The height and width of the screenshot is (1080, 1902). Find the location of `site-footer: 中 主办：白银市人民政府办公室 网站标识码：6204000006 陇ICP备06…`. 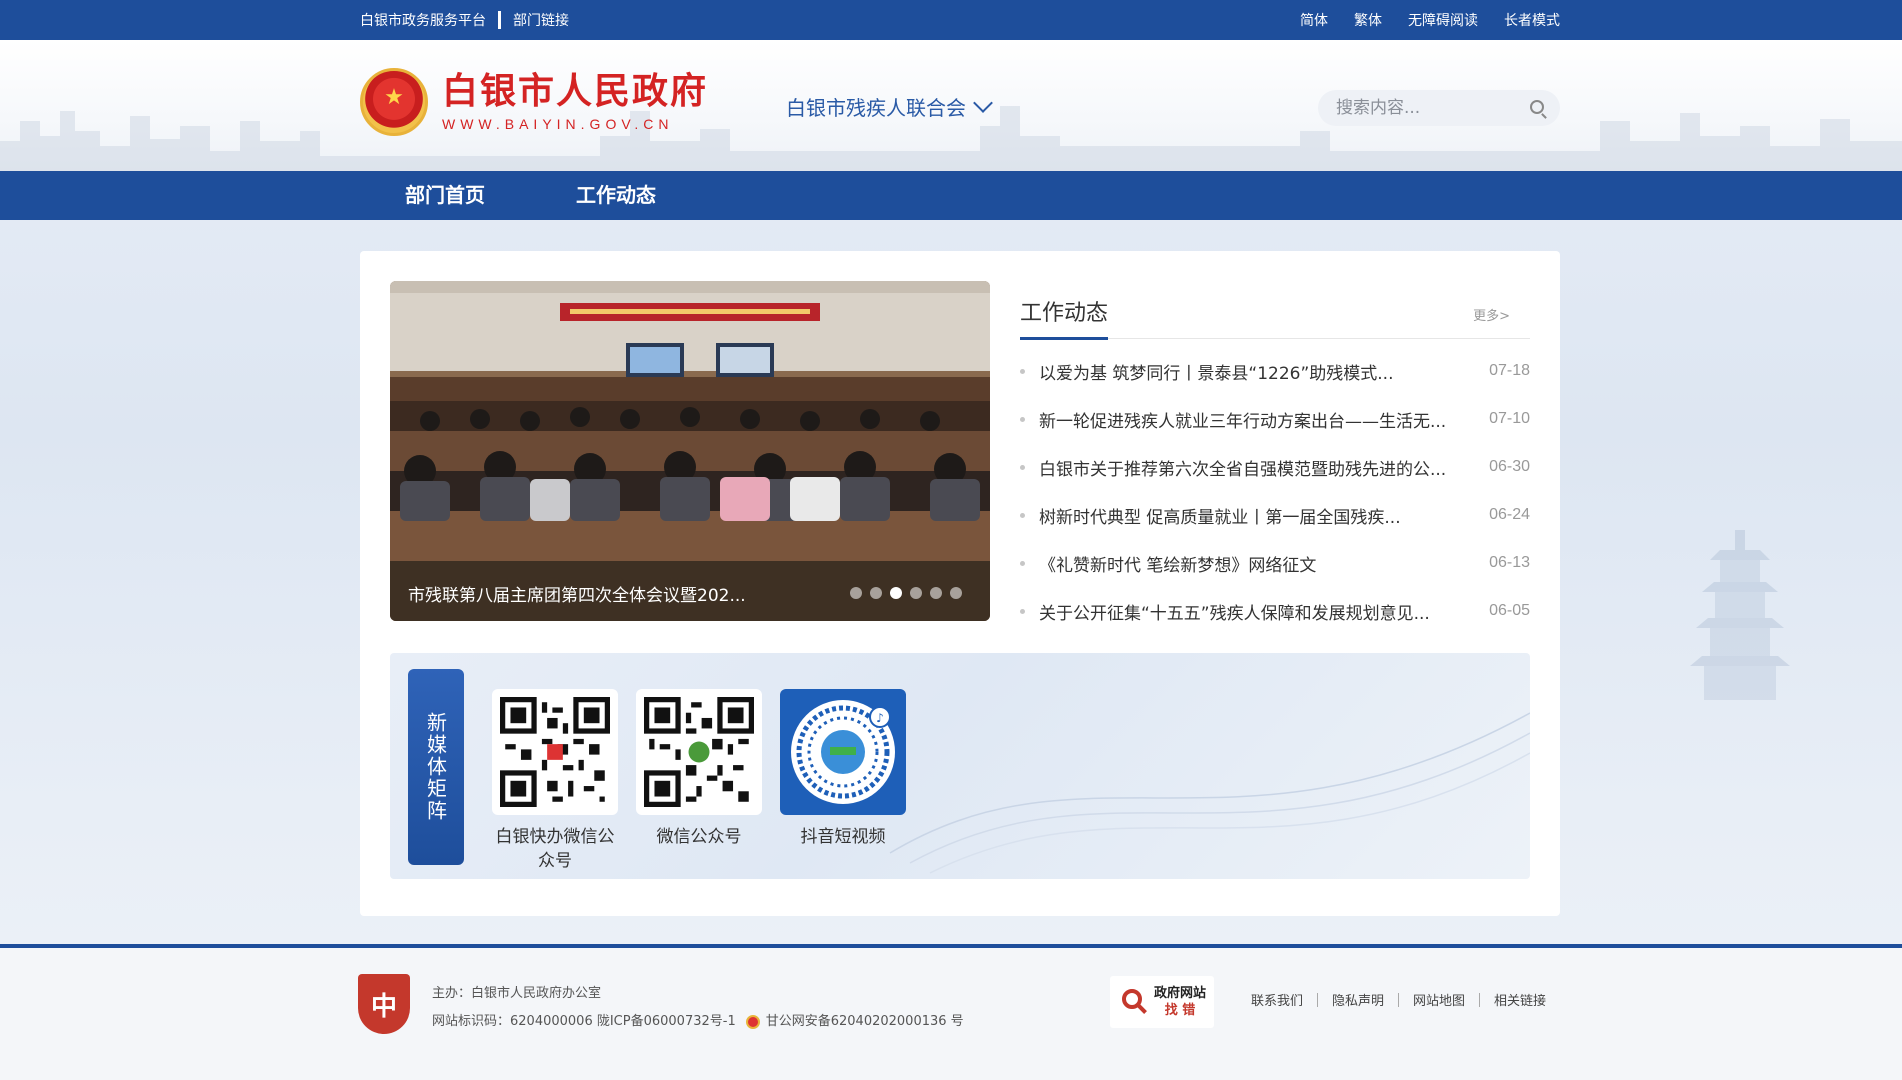

site-footer: 中 主办：白银市人民政府办公室 网站标识码：6204000006 陇ICP备06… is located at coordinates (951, 1014).